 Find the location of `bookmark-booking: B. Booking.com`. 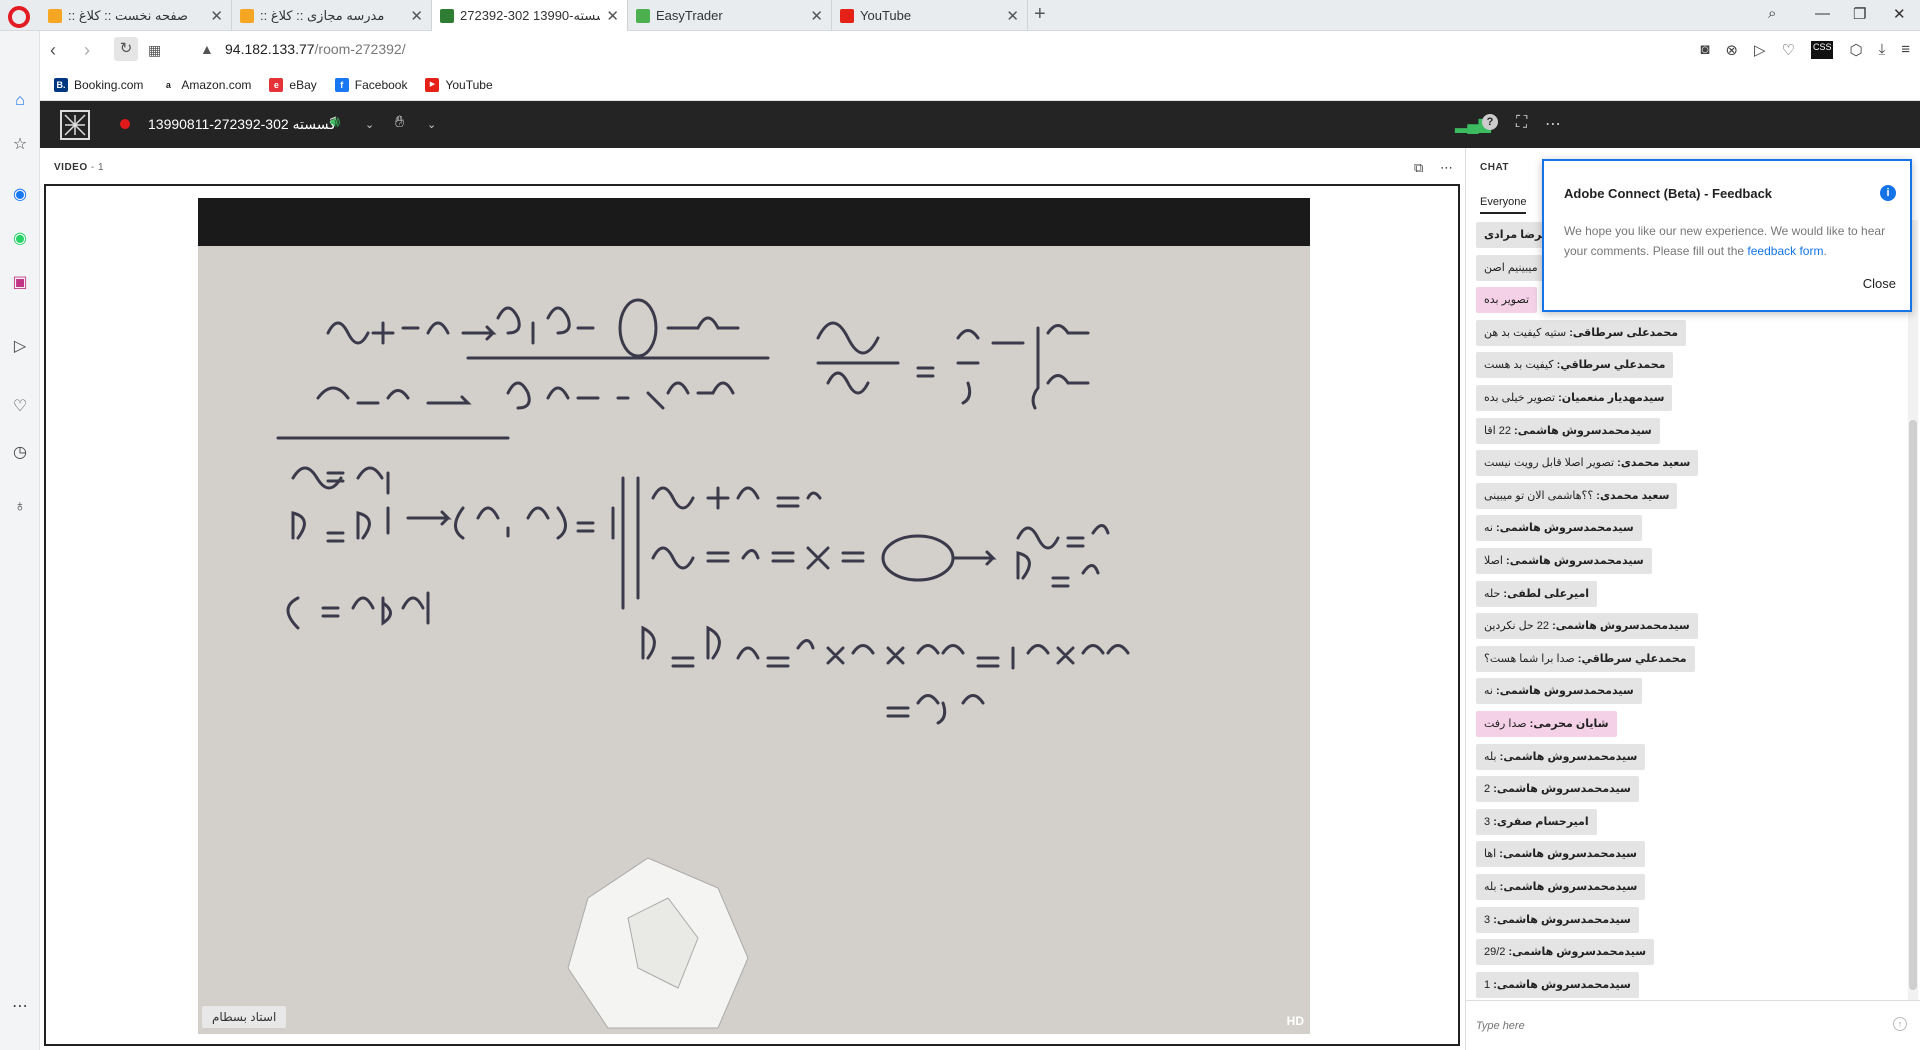

bookmark-booking: B. Booking.com is located at coordinates (98, 84).